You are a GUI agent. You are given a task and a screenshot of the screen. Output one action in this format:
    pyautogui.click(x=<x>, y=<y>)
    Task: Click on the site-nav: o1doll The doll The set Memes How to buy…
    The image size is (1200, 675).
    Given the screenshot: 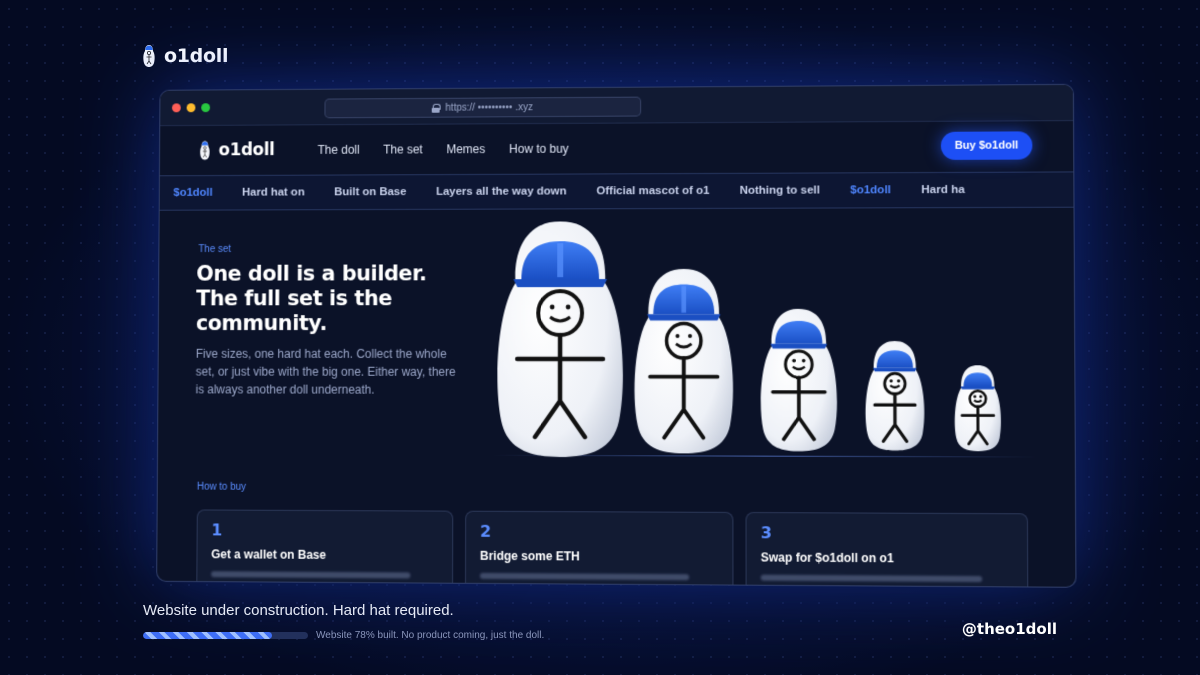 What is the action you would take?
    pyautogui.click(x=616, y=148)
    